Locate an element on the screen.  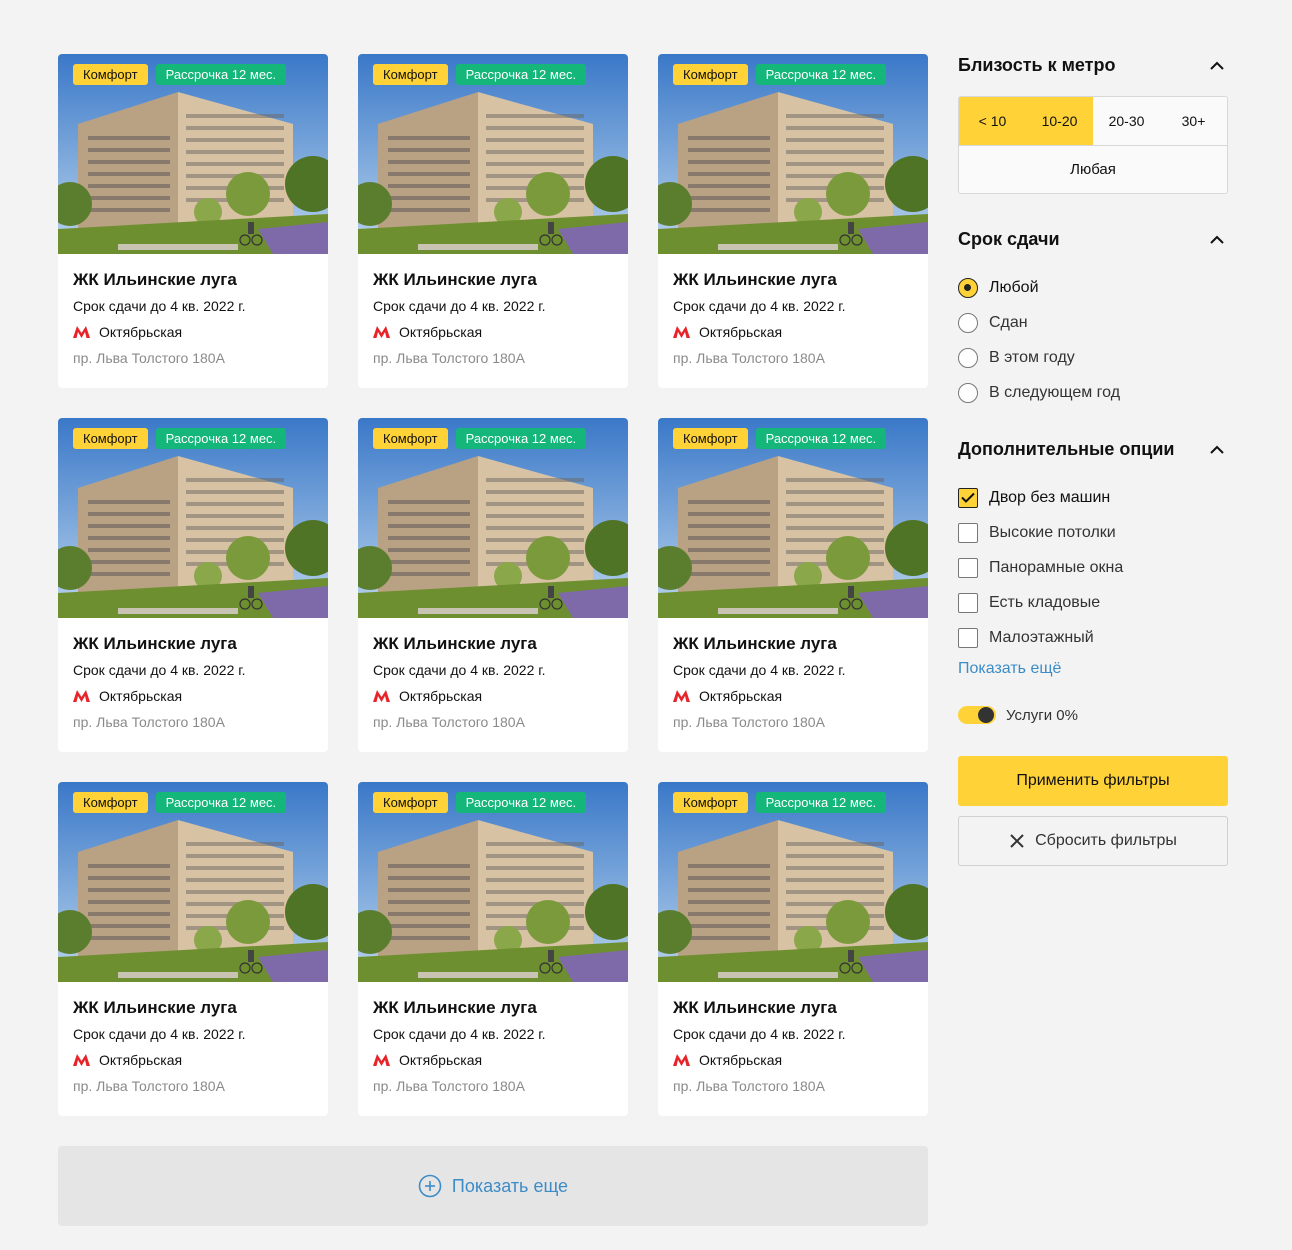
show-more-label: Показать еще is located at coordinates (510, 1185).